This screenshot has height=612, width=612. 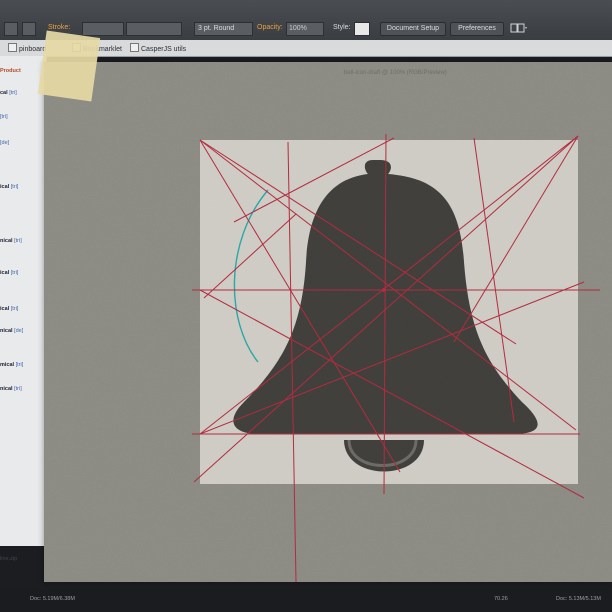 I want to click on style-label: Style:, so click(x=342, y=27).